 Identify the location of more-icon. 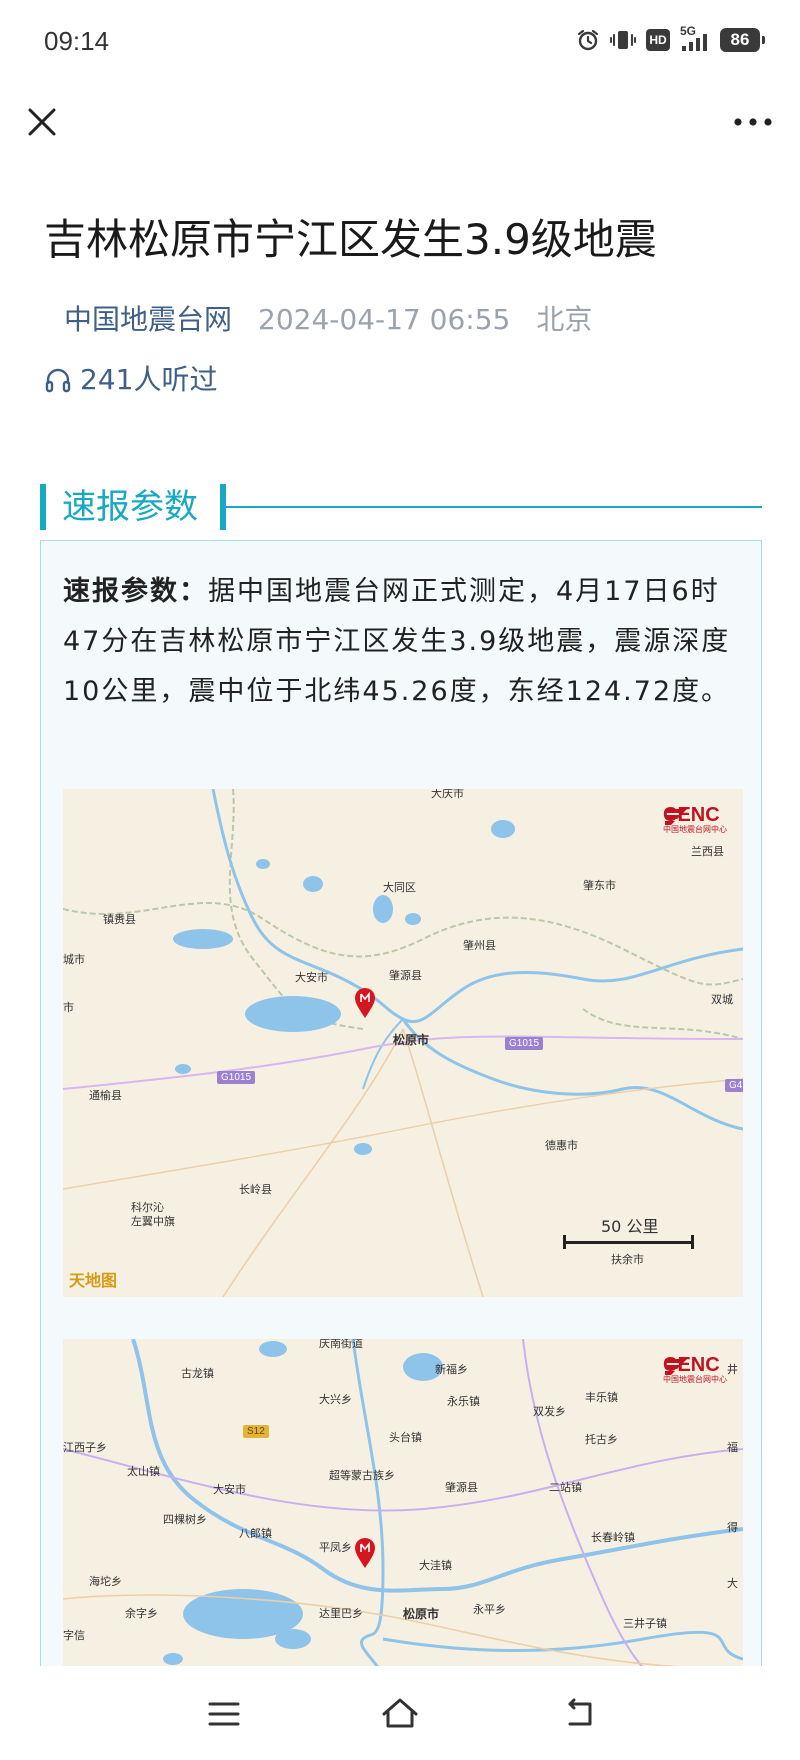
(753, 122).